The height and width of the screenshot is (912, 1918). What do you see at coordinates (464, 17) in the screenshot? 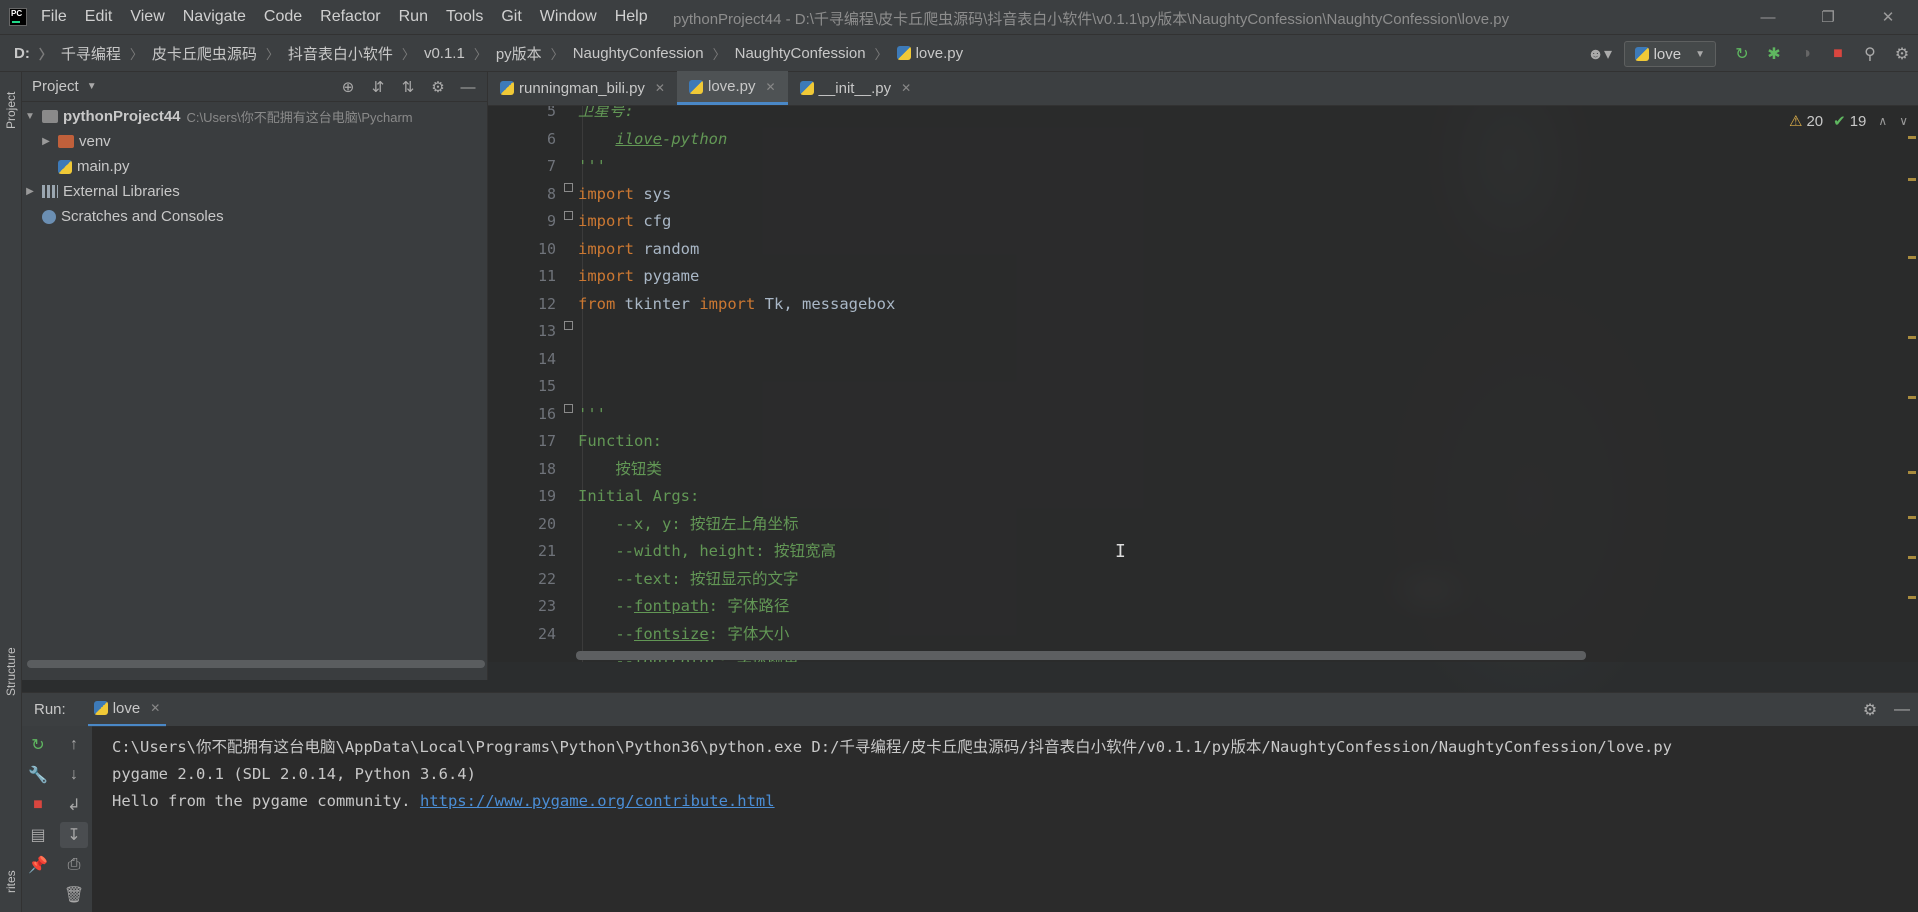
I see `menu-tools: Tools` at bounding box center [464, 17].